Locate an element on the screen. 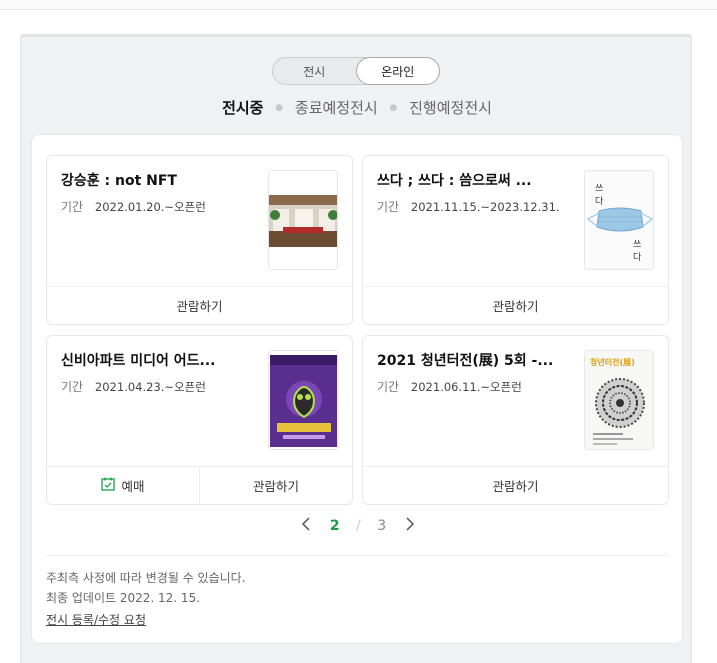 The image size is (717, 663). total-pages: 3 is located at coordinates (382, 526).